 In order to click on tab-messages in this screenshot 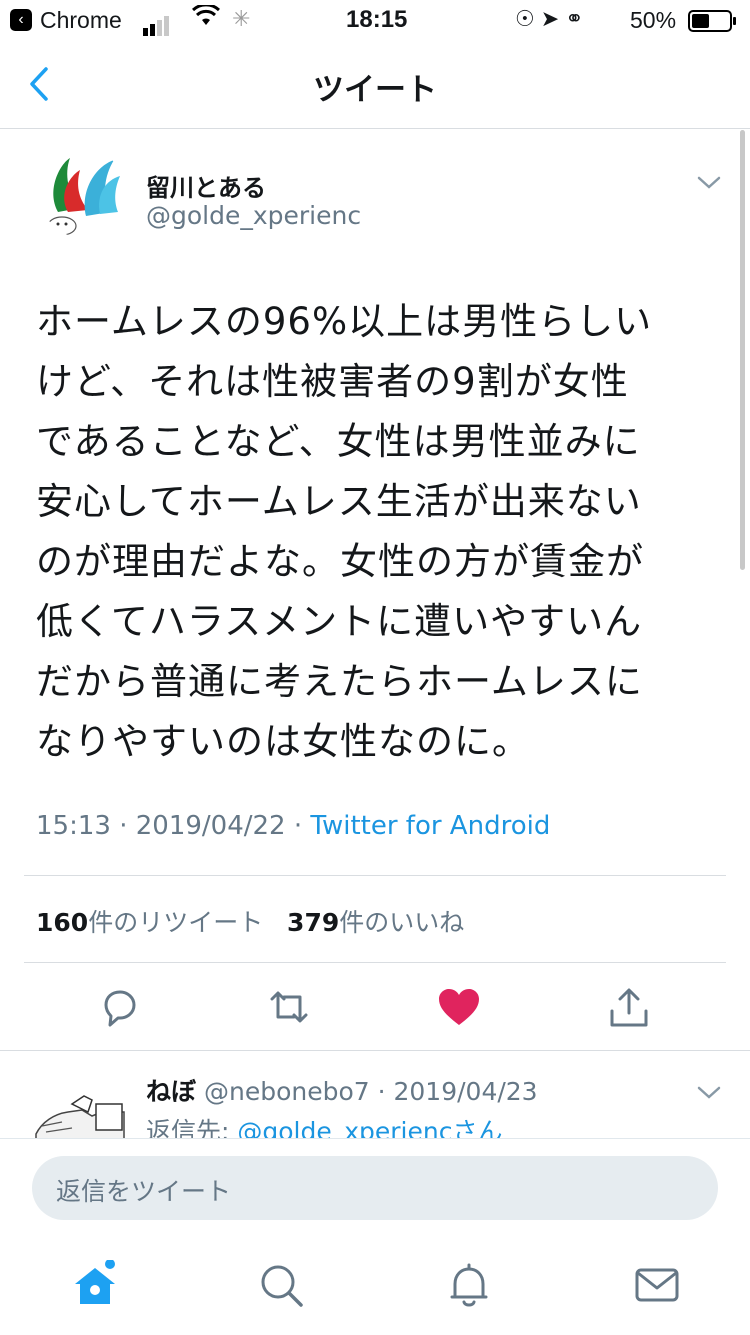, I will do `click(657, 1285)`.